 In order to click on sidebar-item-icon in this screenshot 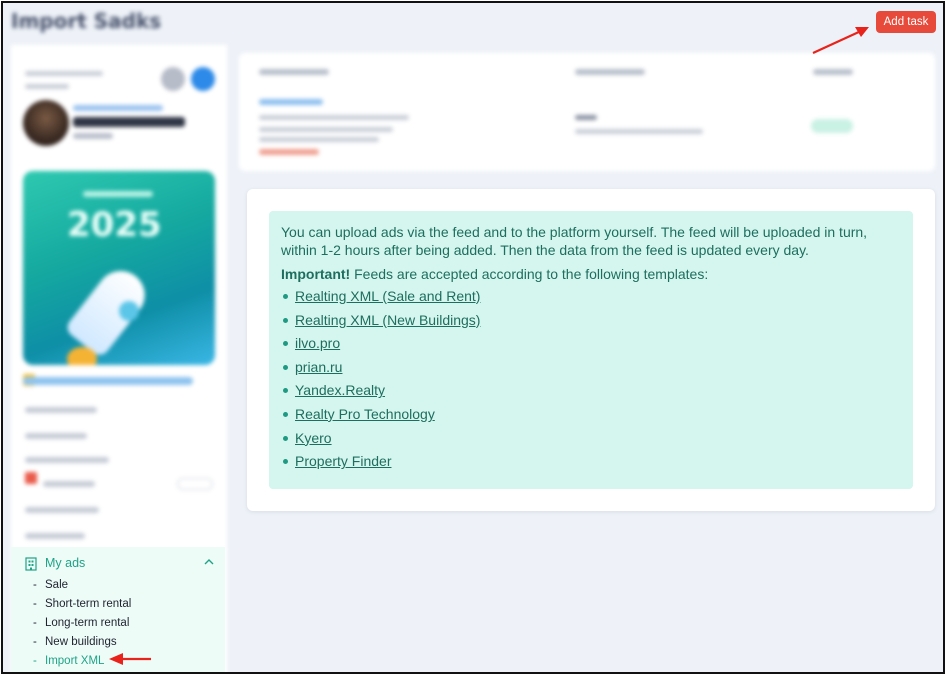, I will do `click(31, 478)`.